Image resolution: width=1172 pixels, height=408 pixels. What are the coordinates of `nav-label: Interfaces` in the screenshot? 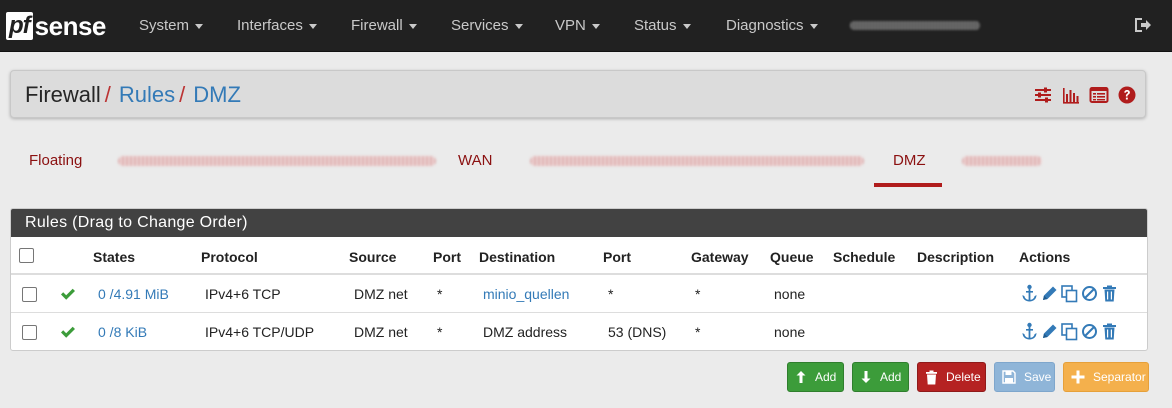 It's located at (270, 25).